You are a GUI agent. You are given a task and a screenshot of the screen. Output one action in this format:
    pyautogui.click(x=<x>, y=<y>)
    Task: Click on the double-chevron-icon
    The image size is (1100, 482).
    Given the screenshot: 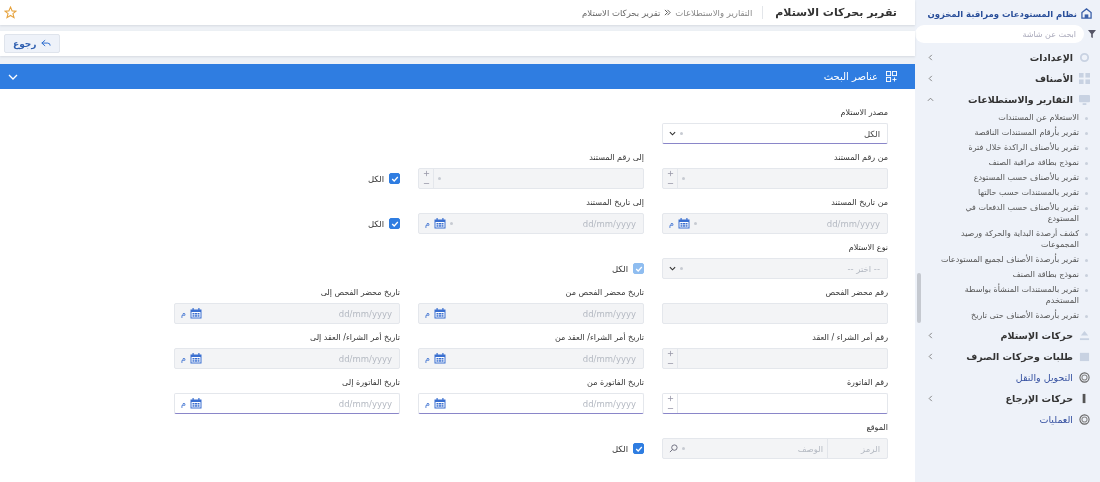 What is the action you would take?
    pyautogui.click(x=668, y=12)
    